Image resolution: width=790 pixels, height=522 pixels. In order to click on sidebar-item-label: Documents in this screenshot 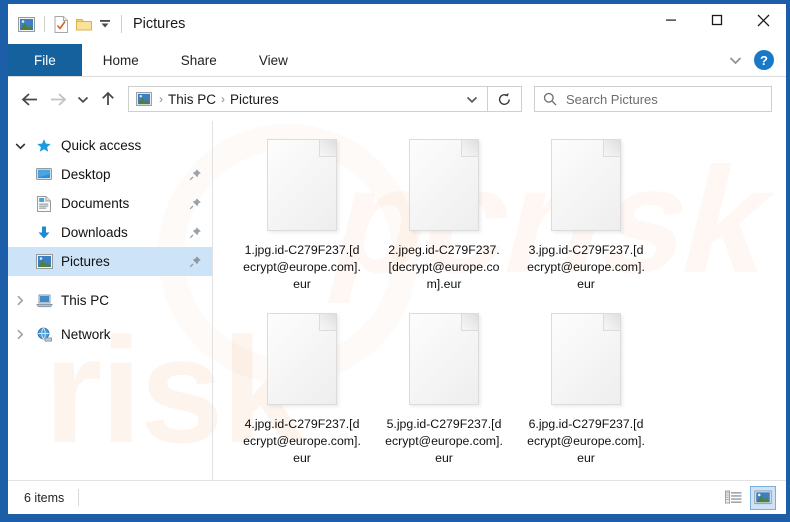, I will do `click(95, 203)`.